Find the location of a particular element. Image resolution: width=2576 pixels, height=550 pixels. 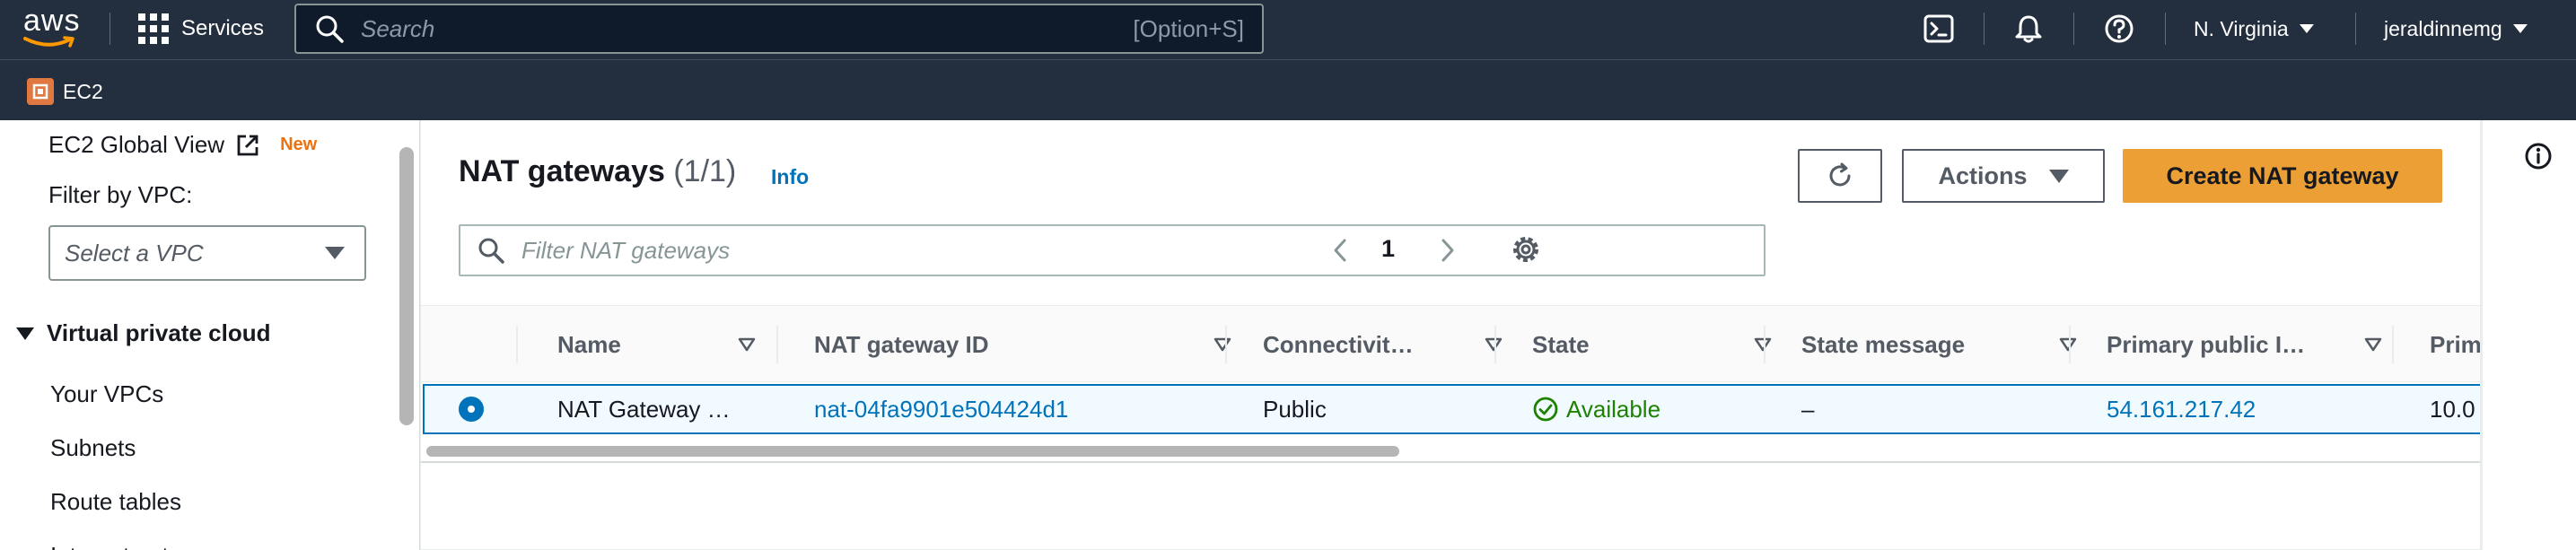

column-header-primary-private-ip: Prim is located at coordinates (2455, 344).